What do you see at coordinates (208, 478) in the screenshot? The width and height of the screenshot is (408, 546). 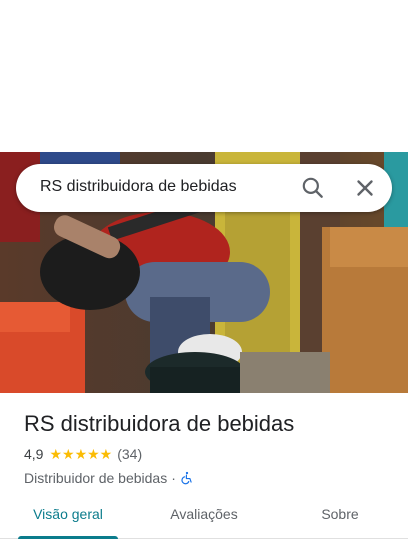 I see `category-row: Distribuidor de bebidas ·` at bounding box center [208, 478].